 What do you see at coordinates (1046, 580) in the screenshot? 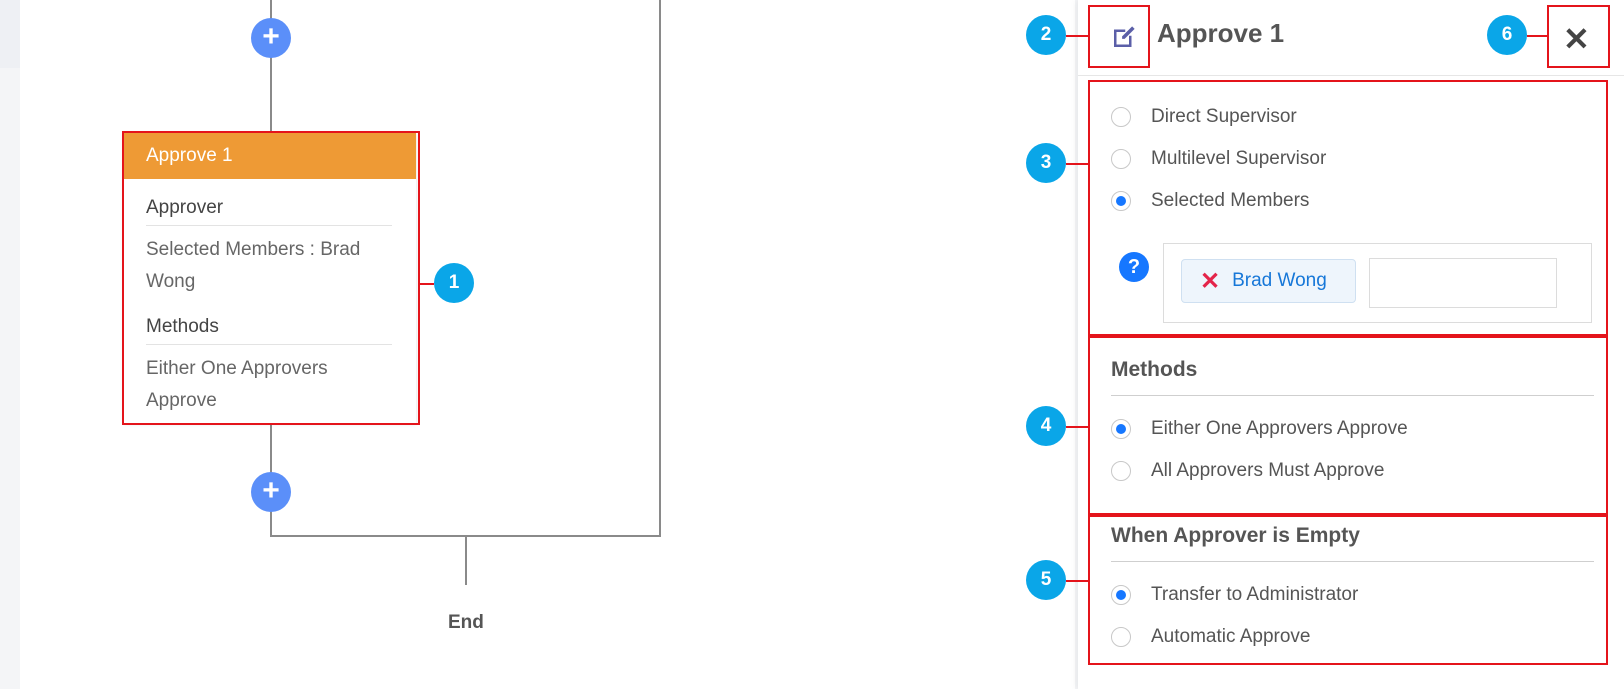
I see `annotation-badge-5: 5` at bounding box center [1046, 580].